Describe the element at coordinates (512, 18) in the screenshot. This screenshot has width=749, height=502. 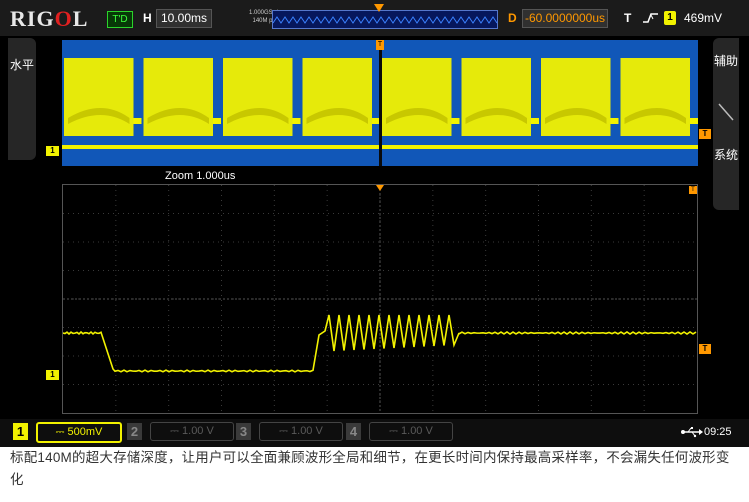
I see `delay-label: D` at that location.